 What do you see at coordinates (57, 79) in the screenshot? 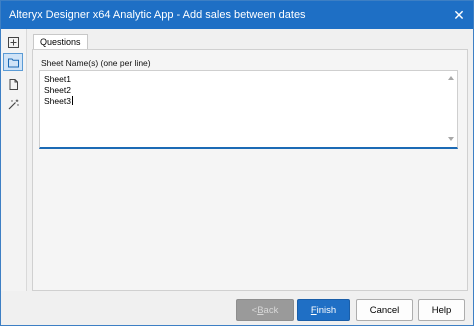
I see `textarea-line: Sheet1` at bounding box center [57, 79].